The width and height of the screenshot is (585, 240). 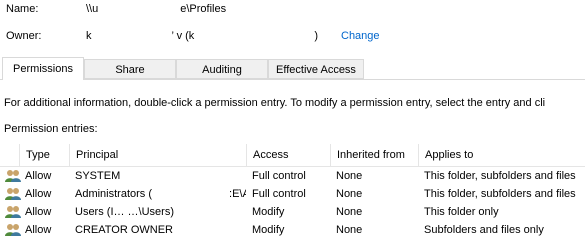 What do you see at coordinates (98, 176) in the screenshot?
I see `cell-principal: SYSTEM` at bounding box center [98, 176].